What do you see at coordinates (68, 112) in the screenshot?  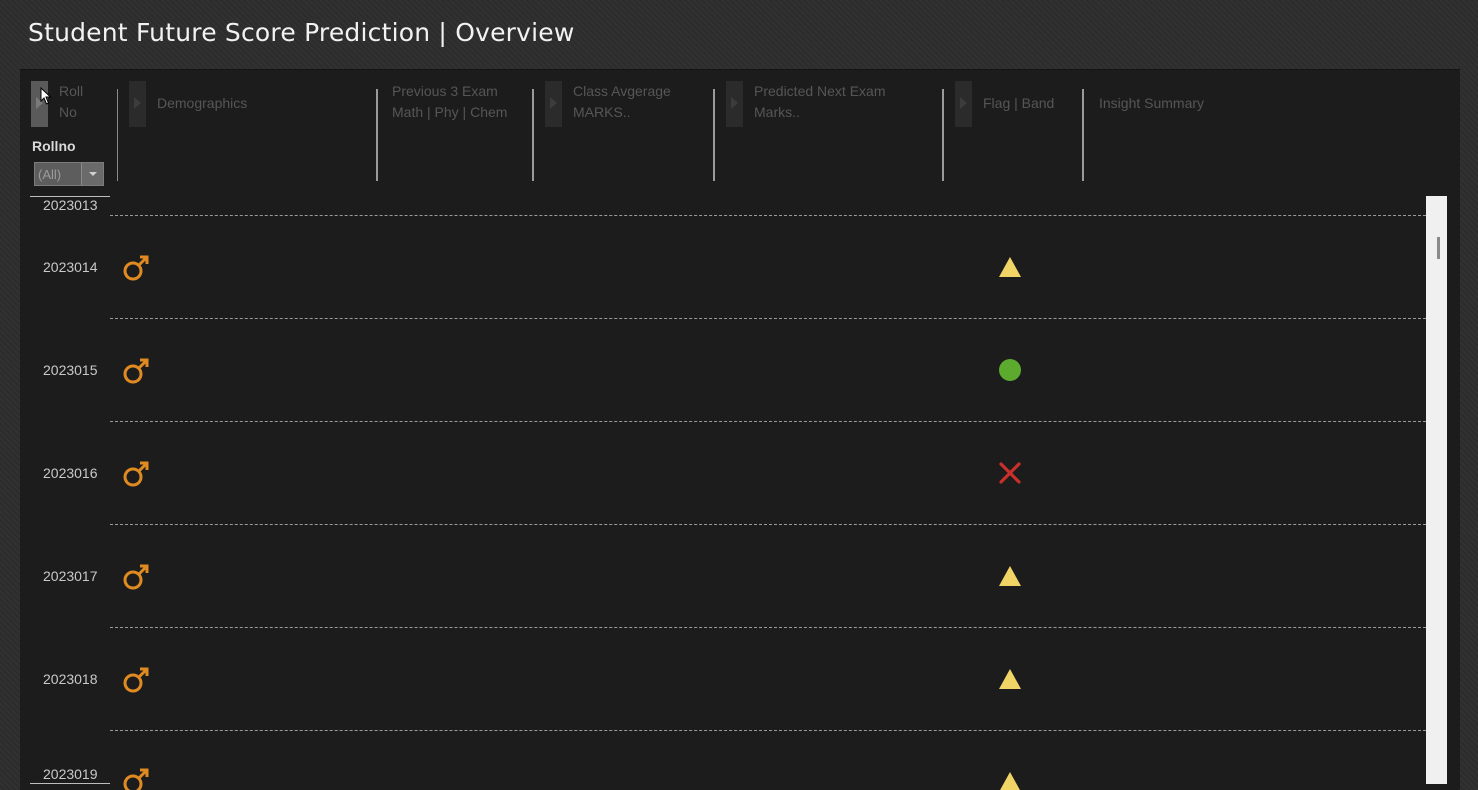 I see `header-roll-line2: No` at bounding box center [68, 112].